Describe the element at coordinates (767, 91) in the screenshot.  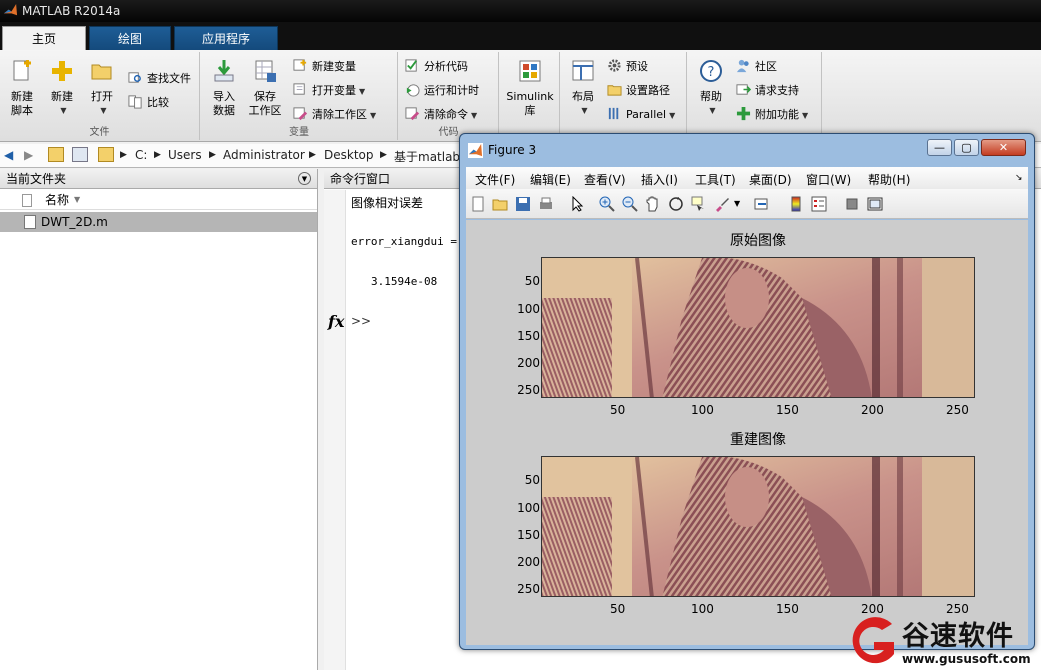
I see `request-support-button: 请求支持` at that location.